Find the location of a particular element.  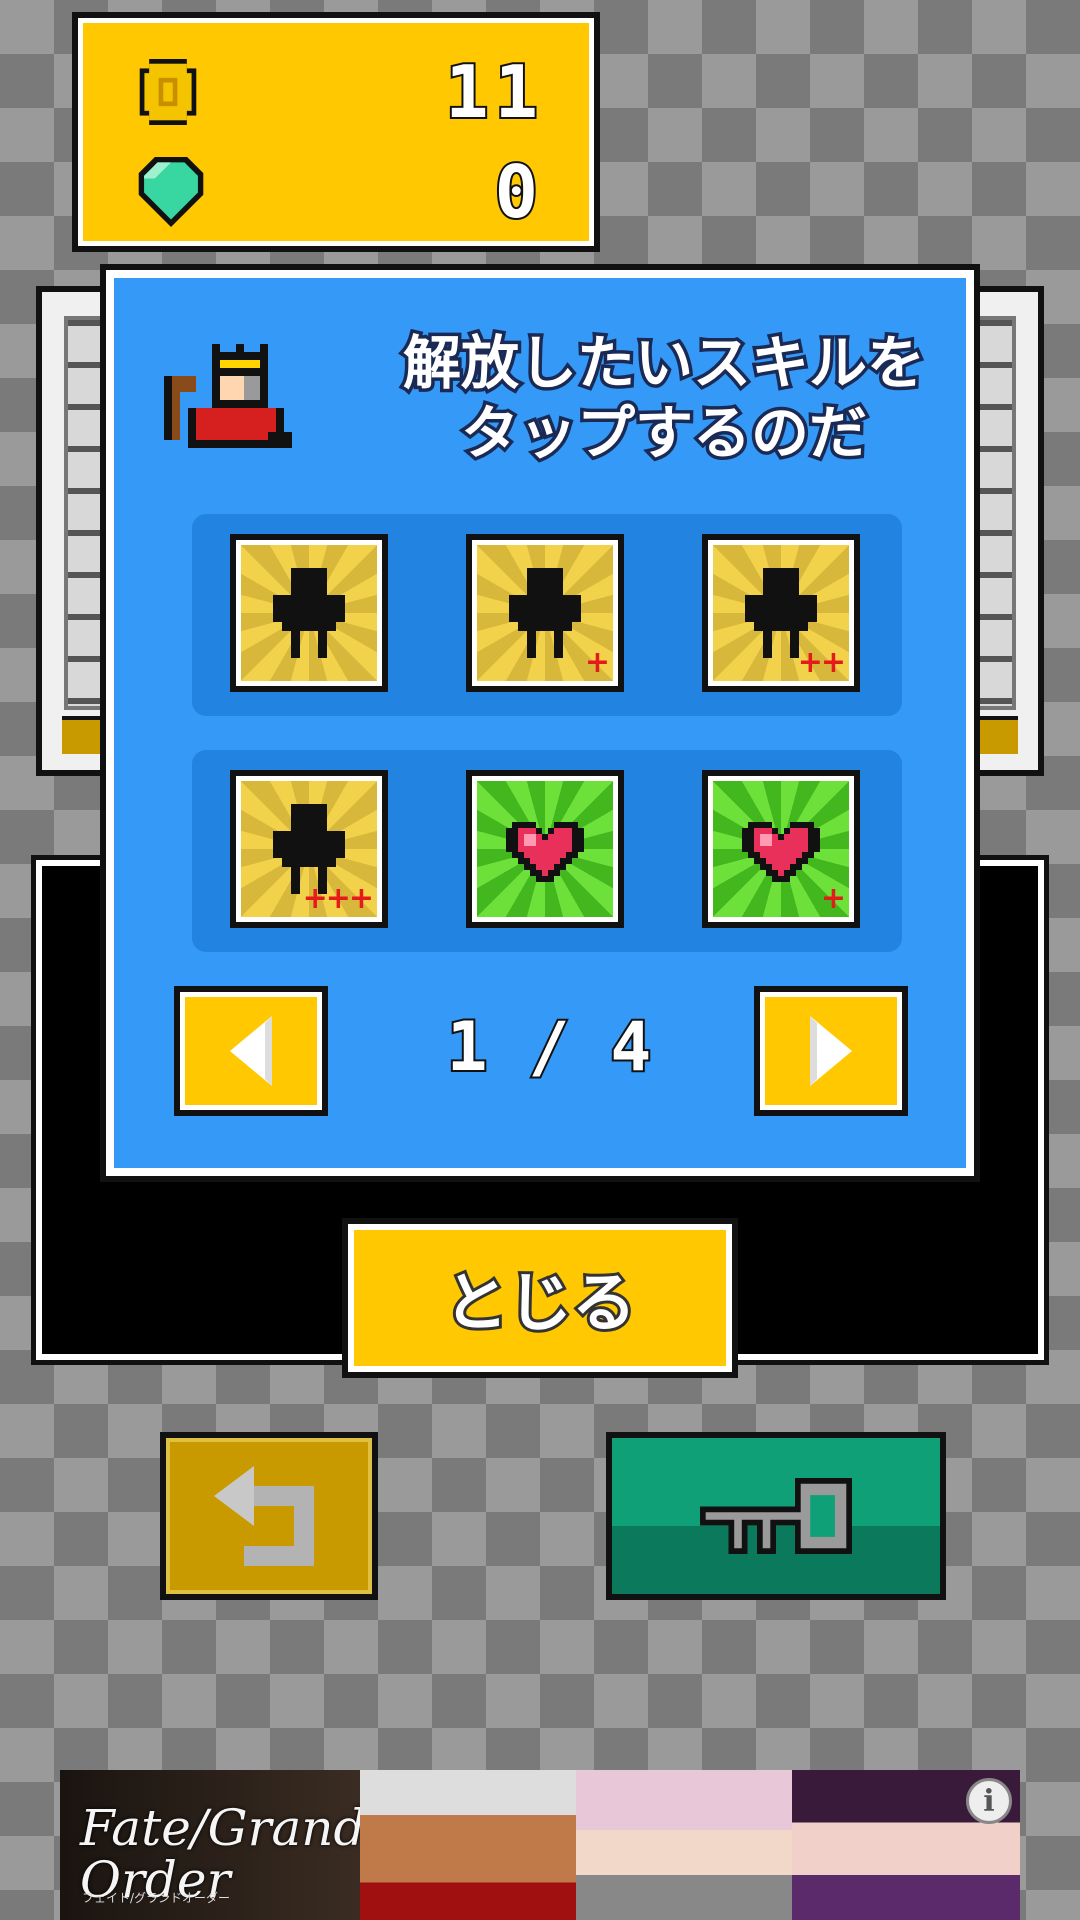

gem-row: 0 is located at coordinates (341, 192).